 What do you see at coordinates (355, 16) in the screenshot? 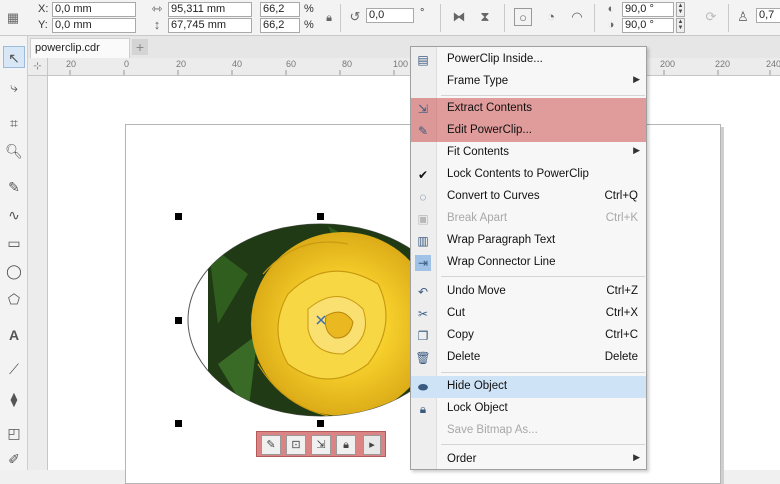
I see `rotate-icon: ↺` at bounding box center [355, 16].